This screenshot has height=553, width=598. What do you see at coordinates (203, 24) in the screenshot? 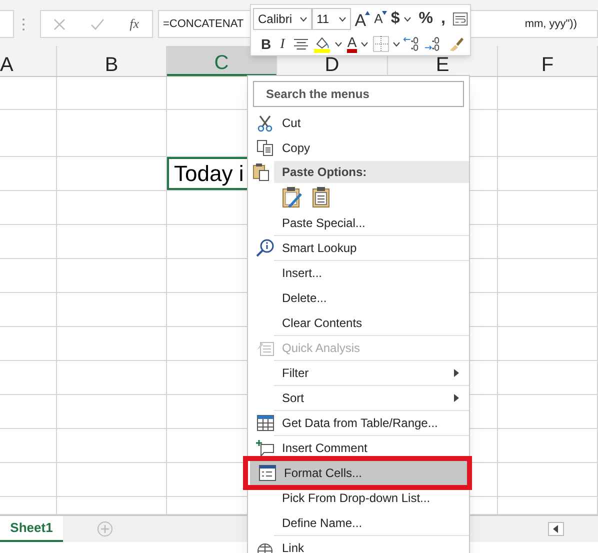
I see `formula-text: =CONCATENAT` at bounding box center [203, 24].